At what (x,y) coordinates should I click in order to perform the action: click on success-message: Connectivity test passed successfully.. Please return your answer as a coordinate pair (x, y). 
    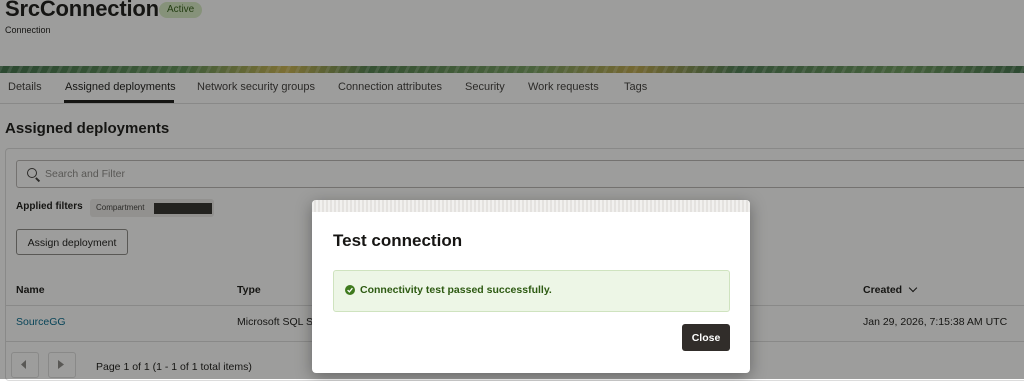
    Looking at the image, I should click on (456, 290).